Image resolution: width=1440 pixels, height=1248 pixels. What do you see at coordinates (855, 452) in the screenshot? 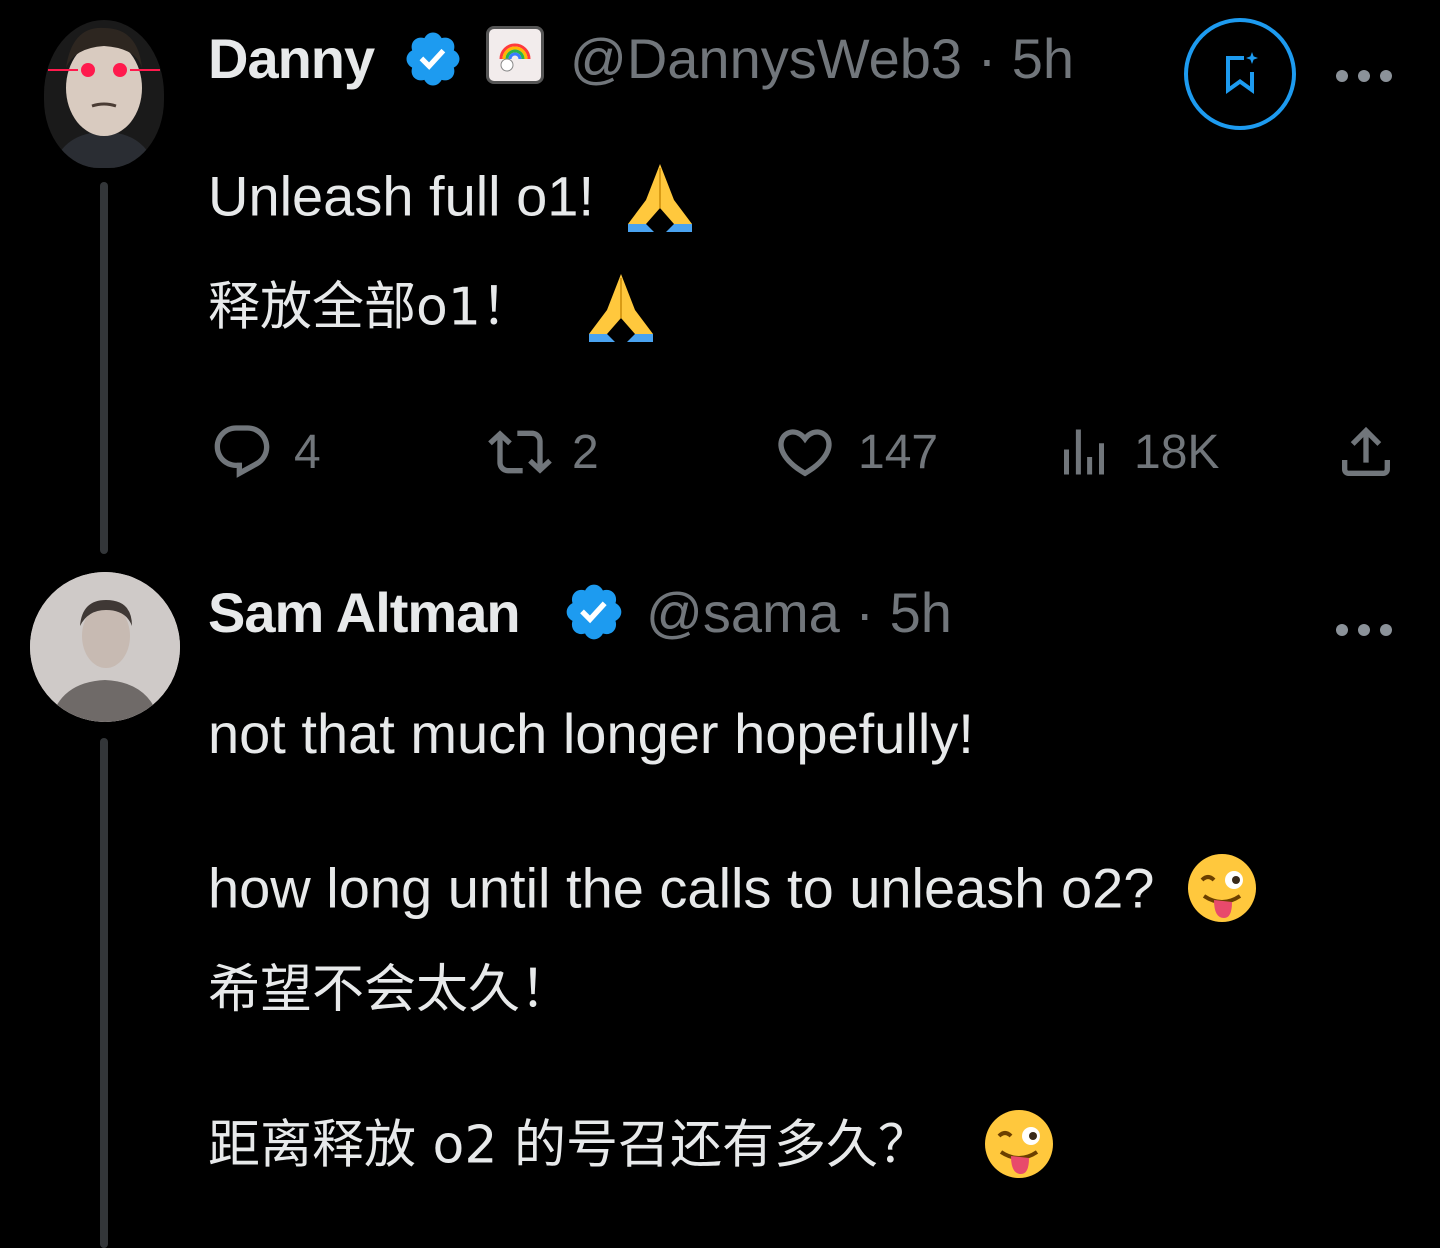
I see `like-button: 147` at bounding box center [855, 452].